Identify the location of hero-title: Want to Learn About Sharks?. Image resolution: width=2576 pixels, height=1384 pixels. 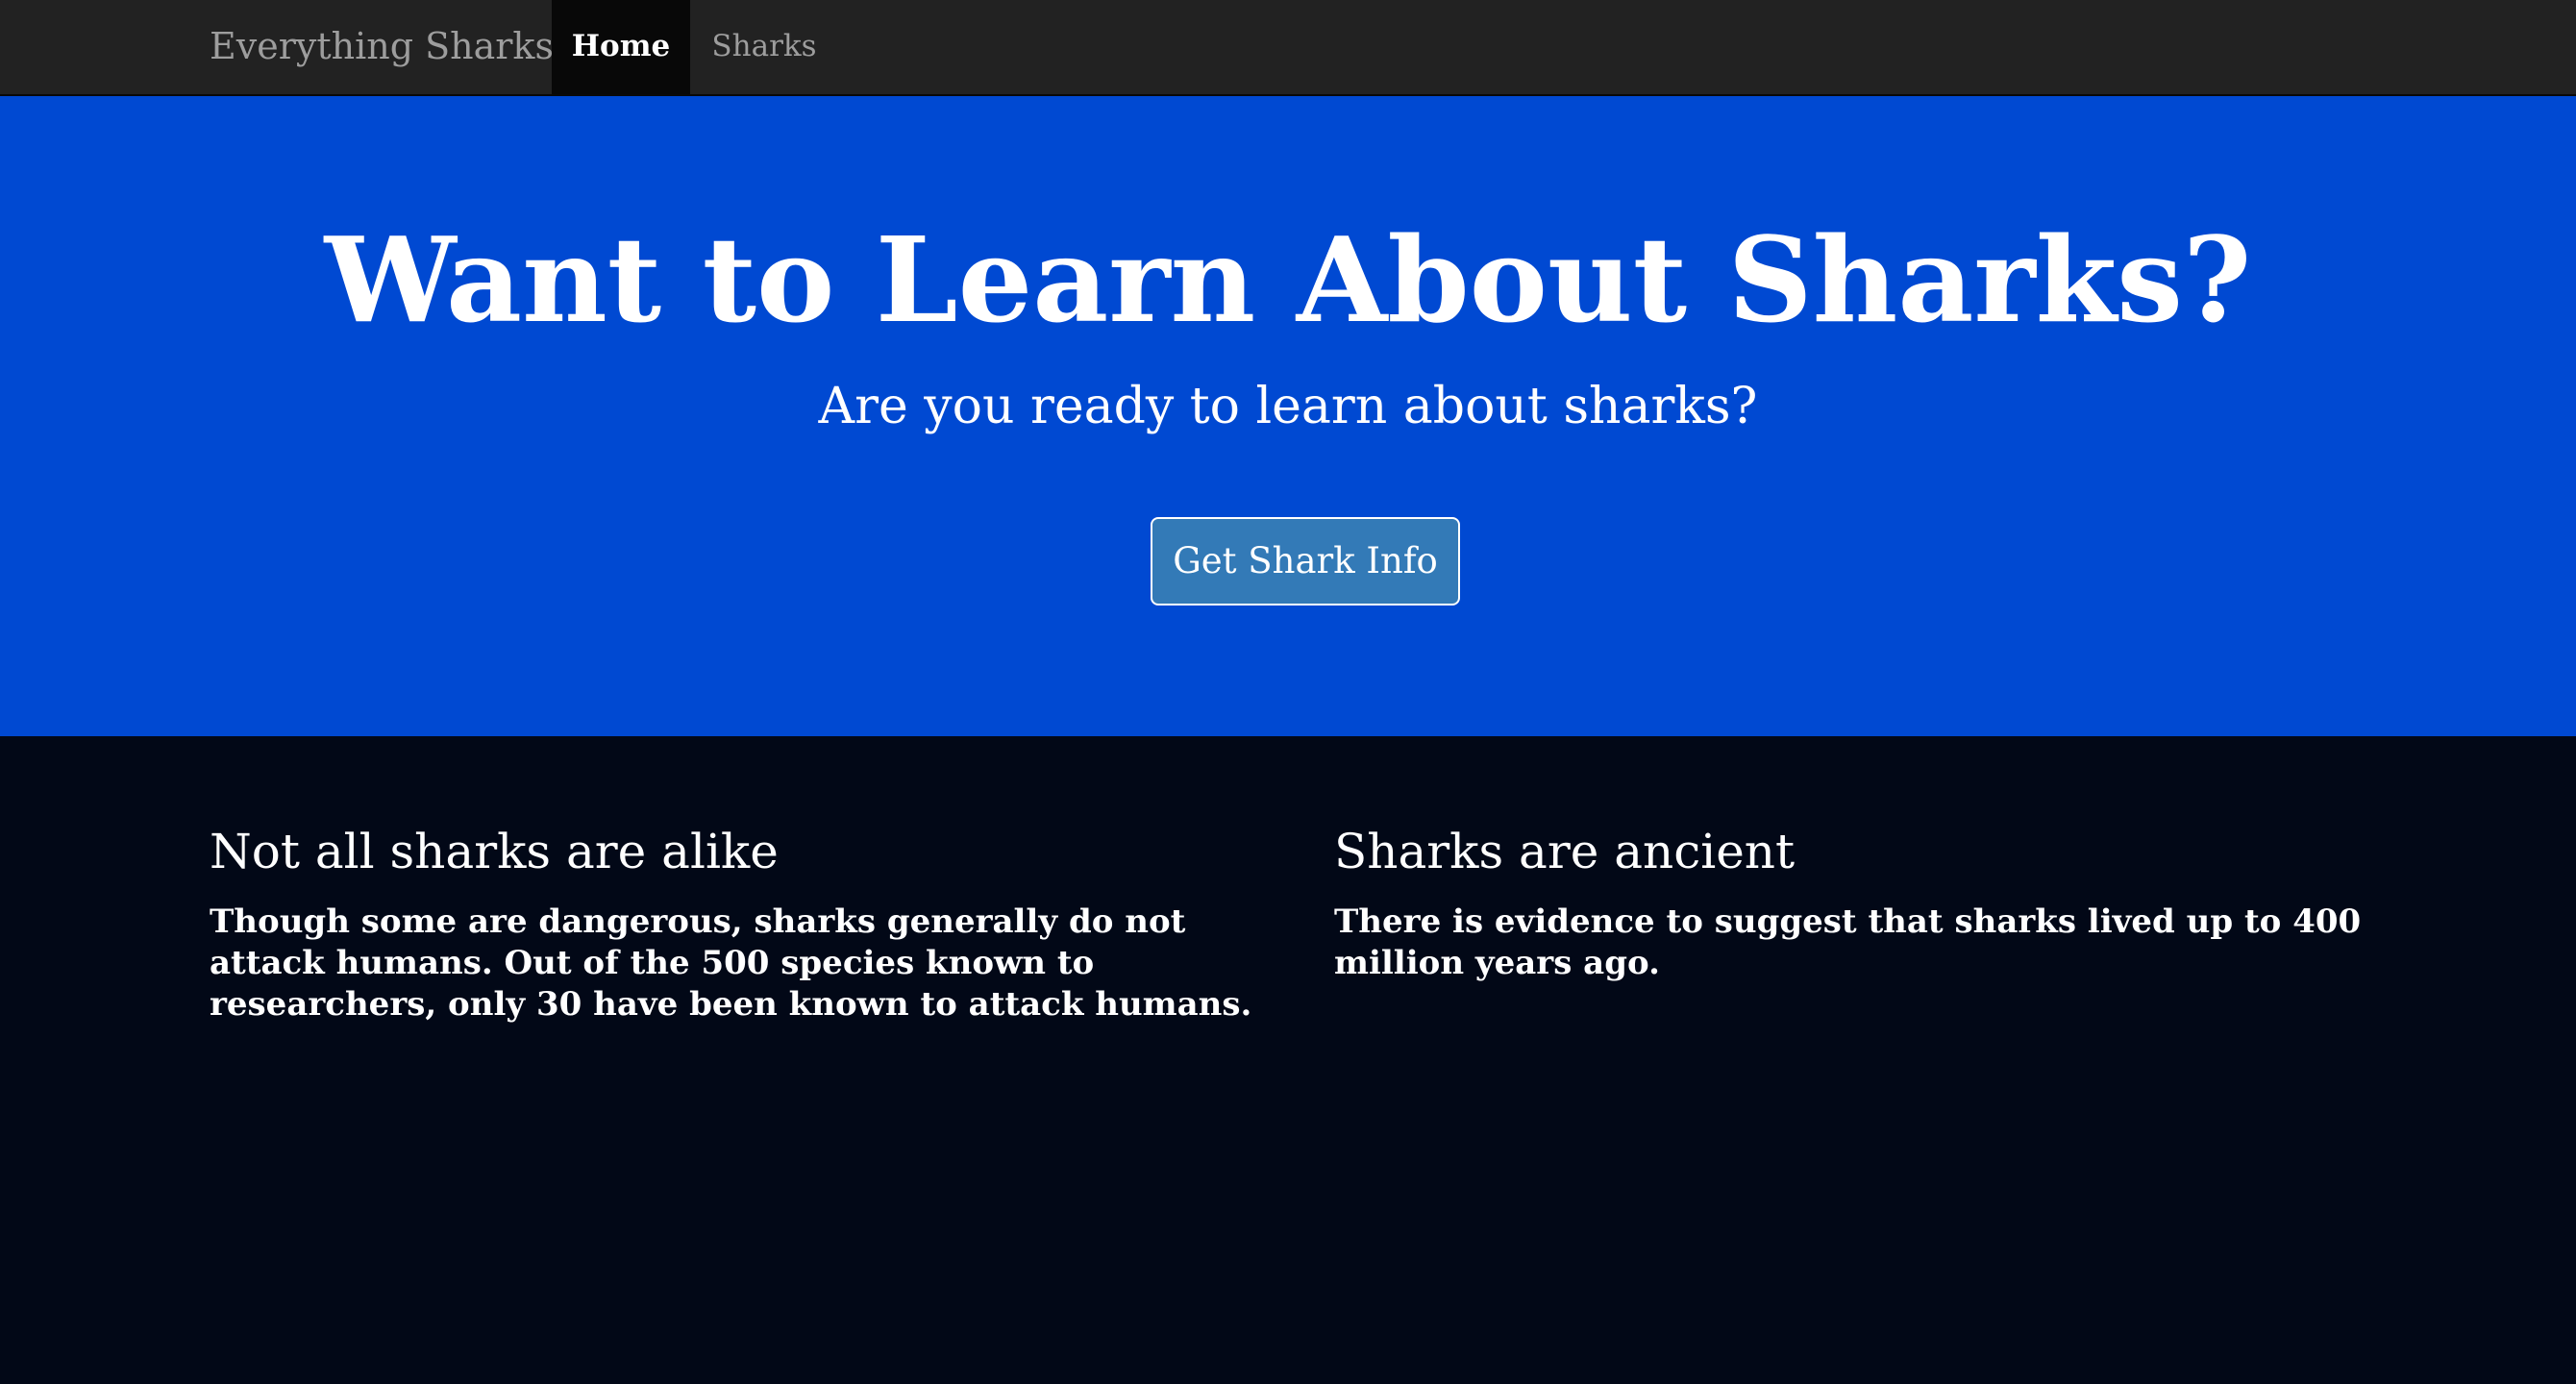
(1288, 279).